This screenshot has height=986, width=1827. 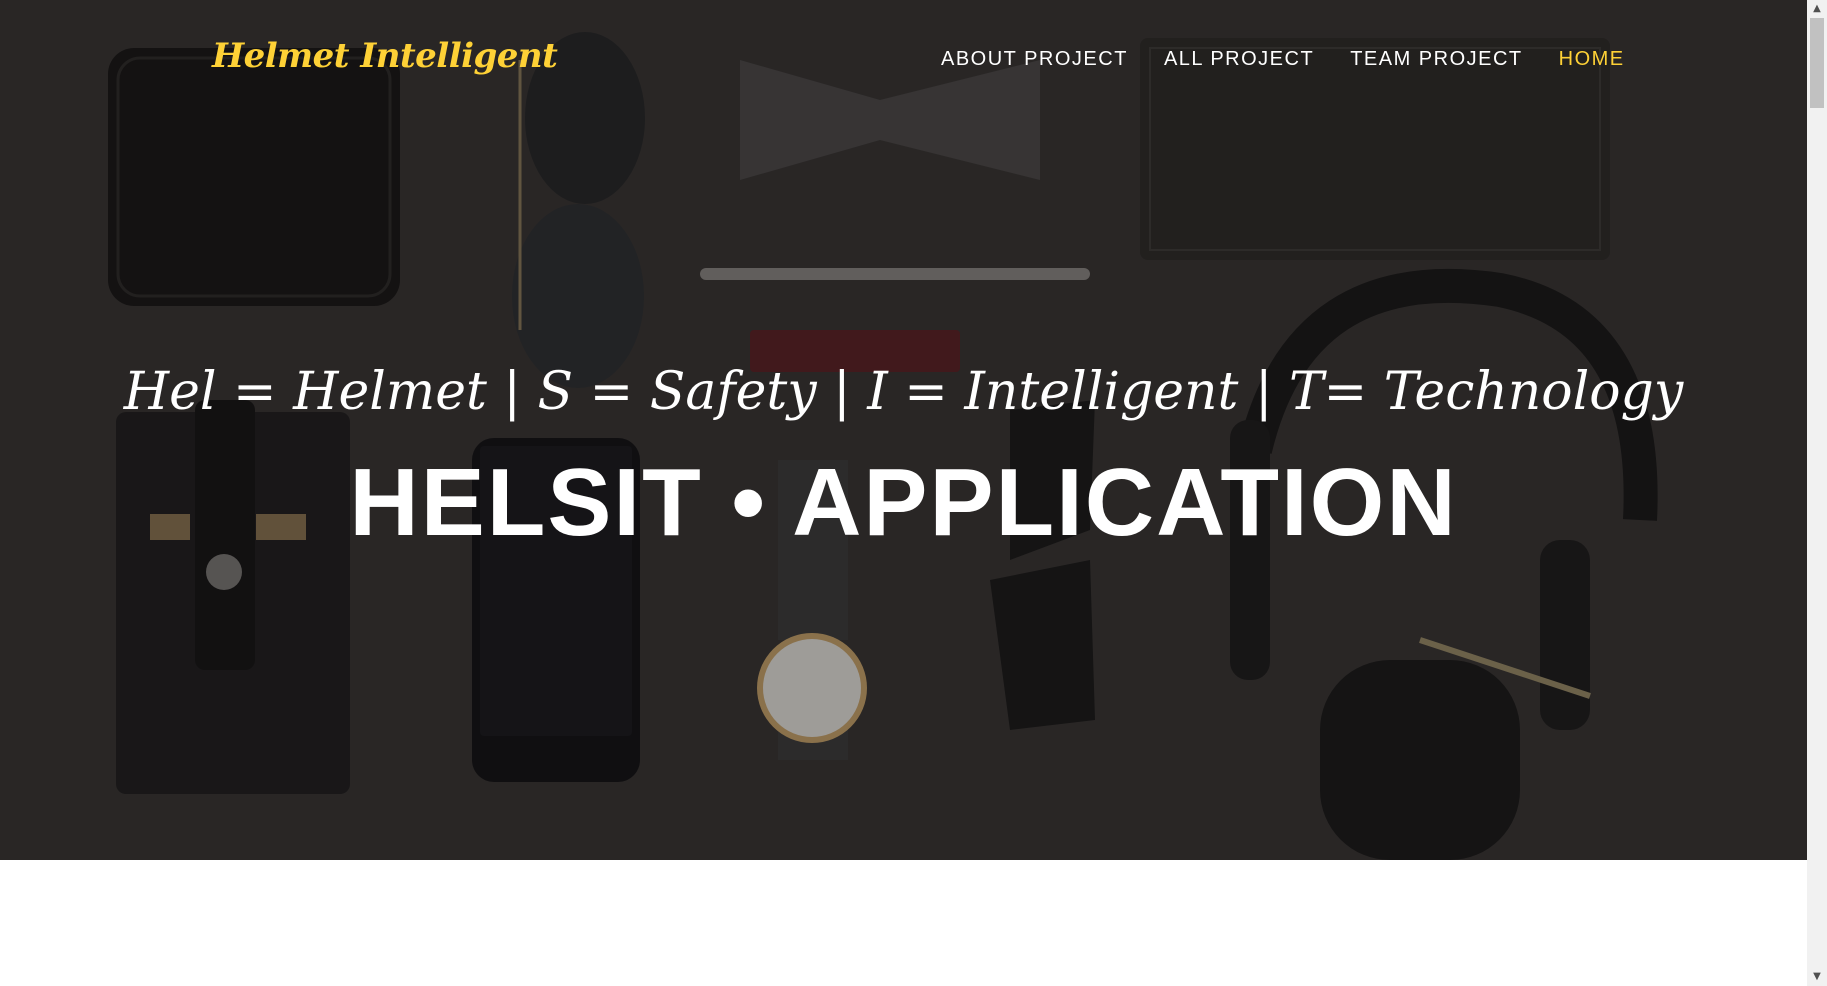 What do you see at coordinates (1592, 59) in the screenshot?
I see `nav-link-home: HOME` at bounding box center [1592, 59].